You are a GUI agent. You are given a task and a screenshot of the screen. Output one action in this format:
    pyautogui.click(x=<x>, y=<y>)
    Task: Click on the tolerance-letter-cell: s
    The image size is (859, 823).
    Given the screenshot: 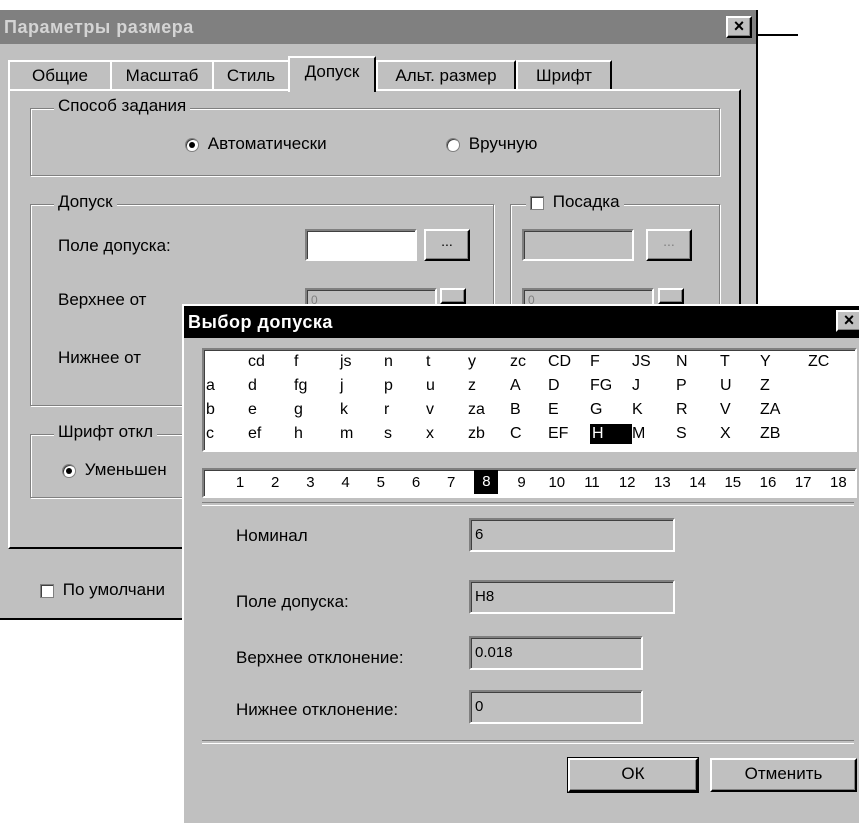 What is the action you would take?
    pyautogui.click(x=402, y=434)
    